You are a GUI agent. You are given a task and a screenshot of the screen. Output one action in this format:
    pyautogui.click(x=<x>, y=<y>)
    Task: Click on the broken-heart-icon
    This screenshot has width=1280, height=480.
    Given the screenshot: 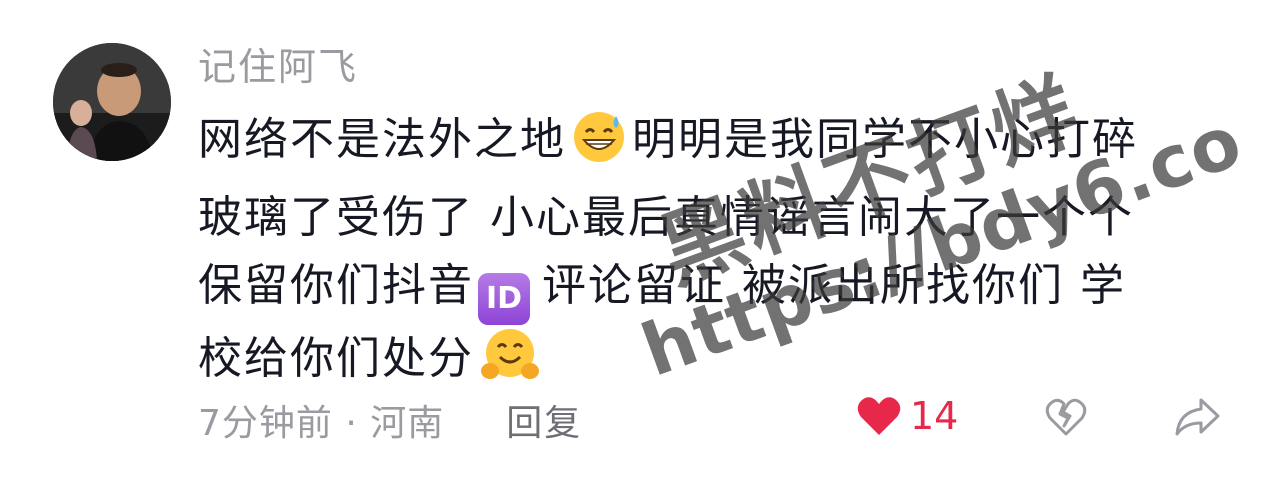 What is the action you would take?
    pyautogui.click(x=1066, y=417)
    